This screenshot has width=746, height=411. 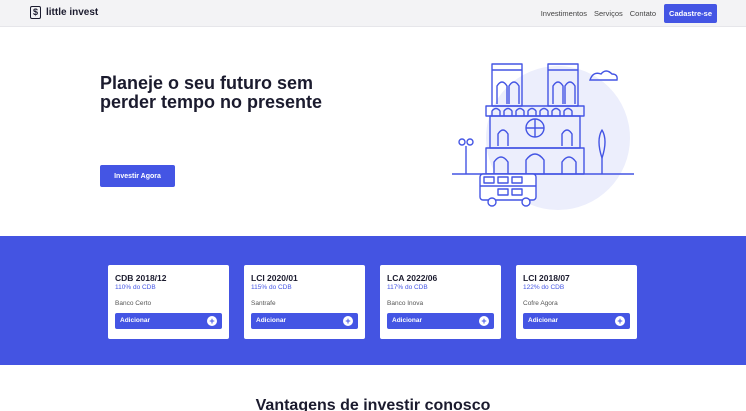 What do you see at coordinates (608, 13) in the screenshot?
I see `nav-link-servicos: Serviços` at bounding box center [608, 13].